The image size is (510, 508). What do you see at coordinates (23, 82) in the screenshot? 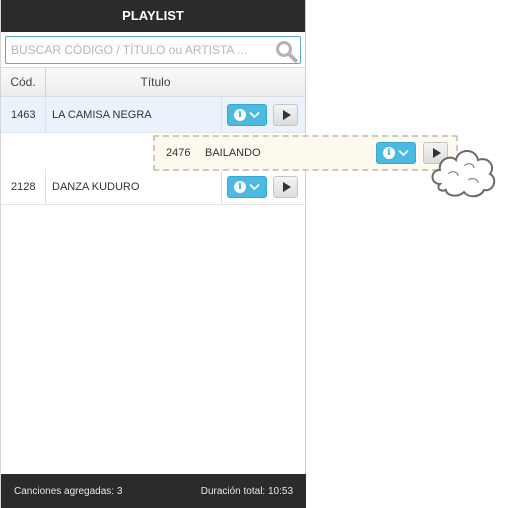
I see `column-header-code: Cód.` at bounding box center [23, 82].